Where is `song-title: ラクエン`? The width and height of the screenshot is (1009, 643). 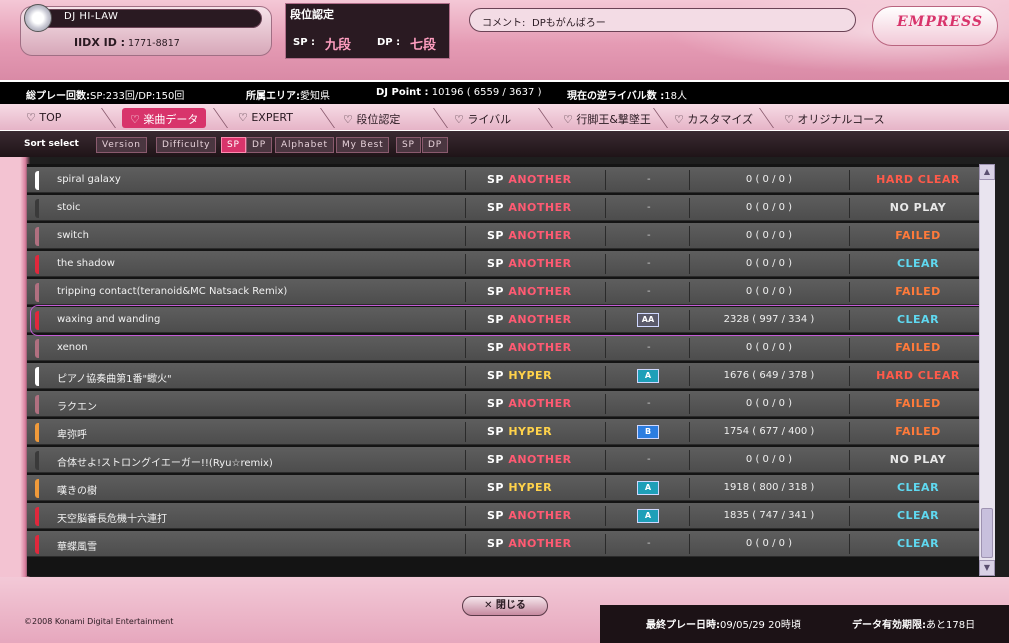
song-title: ラクエン is located at coordinates (77, 405).